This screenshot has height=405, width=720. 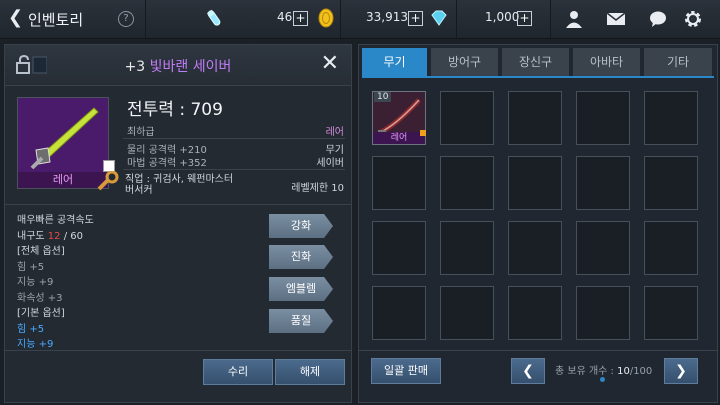 What do you see at coordinates (439, 18) in the screenshot?
I see `diamond-icon` at bounding box center [439, 18].